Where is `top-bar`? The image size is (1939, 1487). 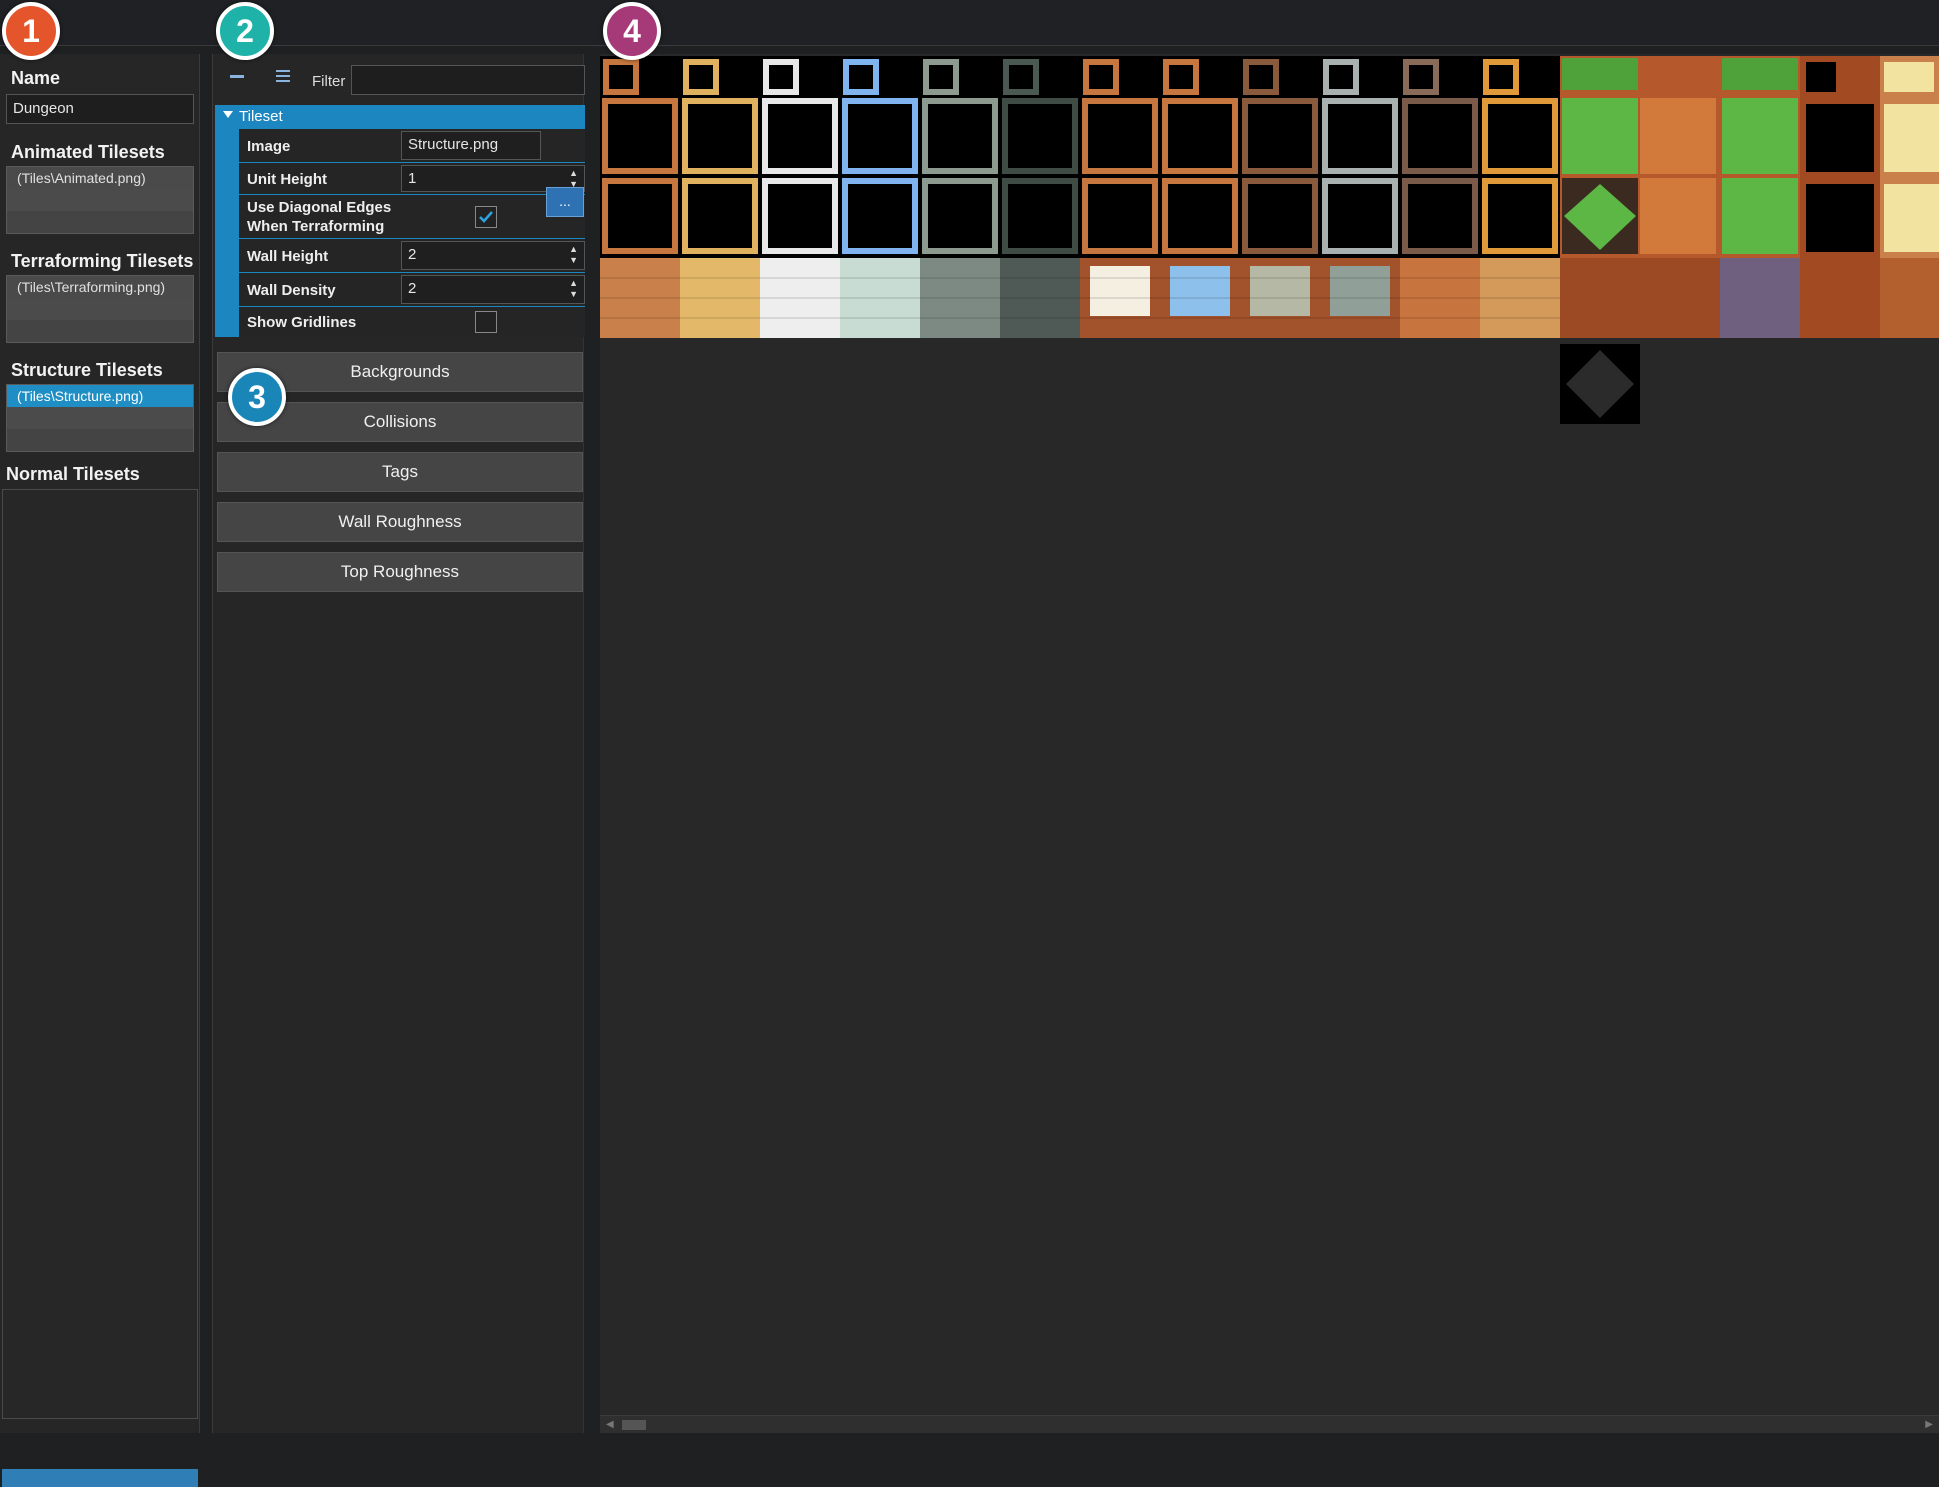 top-bar is located at coordinates (969, 23).